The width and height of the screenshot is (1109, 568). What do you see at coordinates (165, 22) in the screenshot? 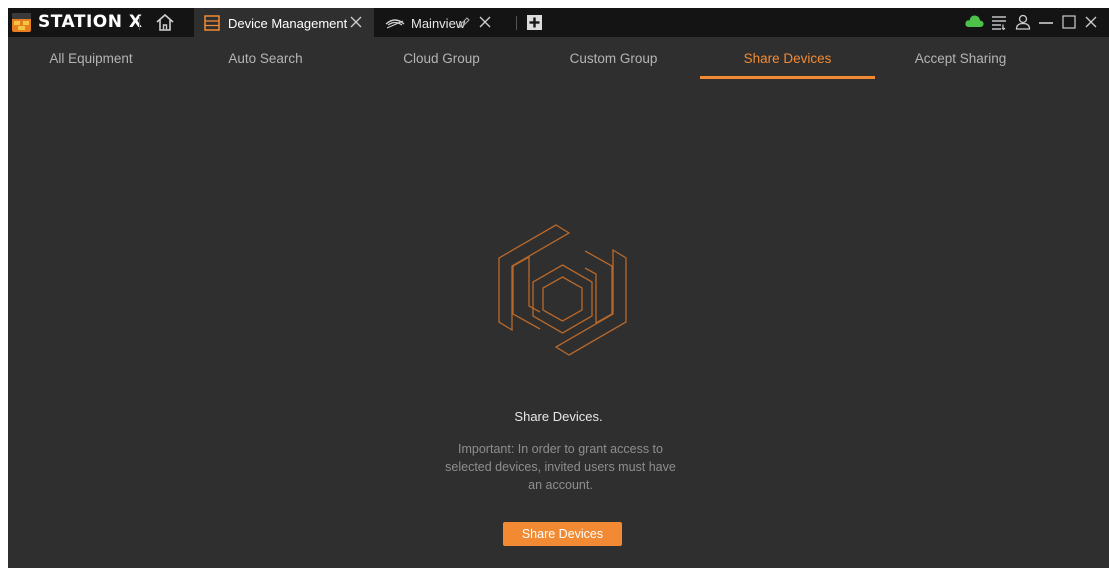
I see `home-icon` at bounding box center [165, 22].